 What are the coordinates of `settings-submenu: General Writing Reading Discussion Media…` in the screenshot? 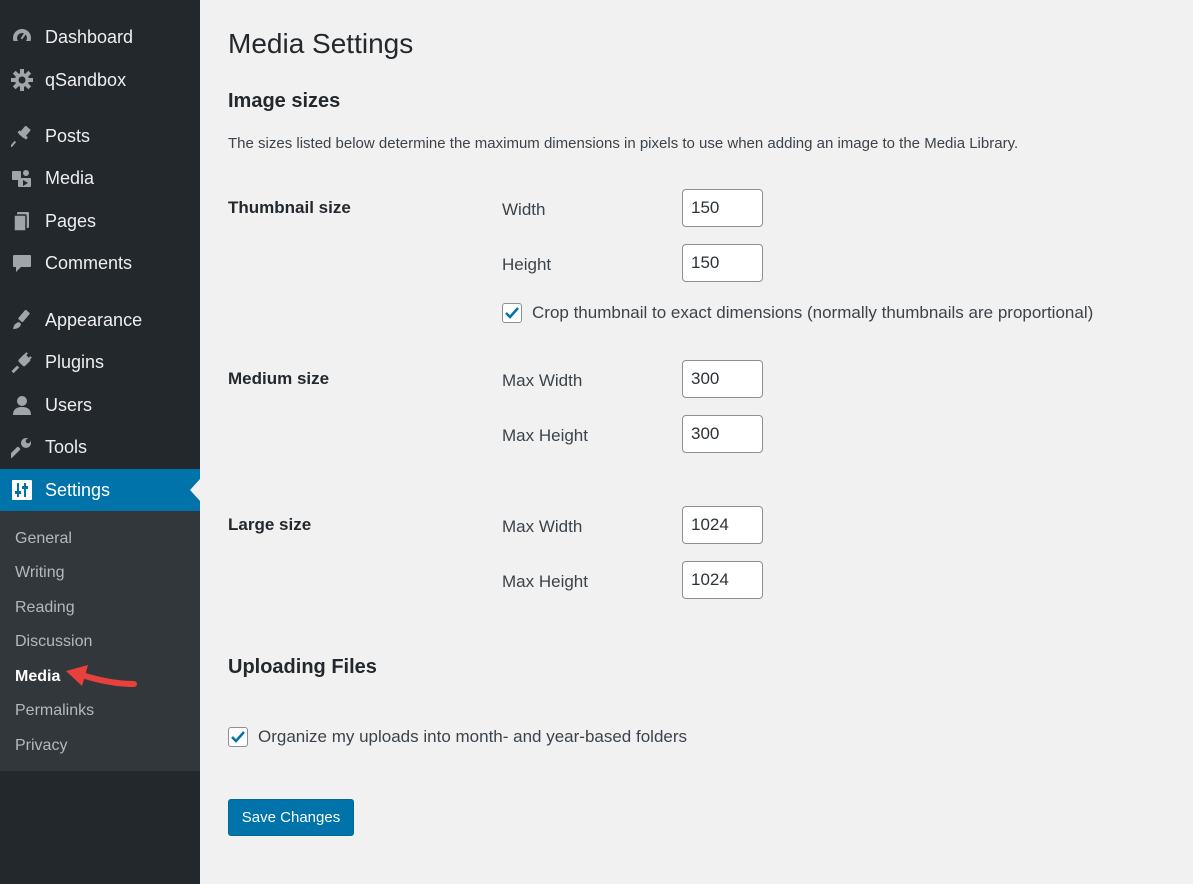 It's located at (100, 641).